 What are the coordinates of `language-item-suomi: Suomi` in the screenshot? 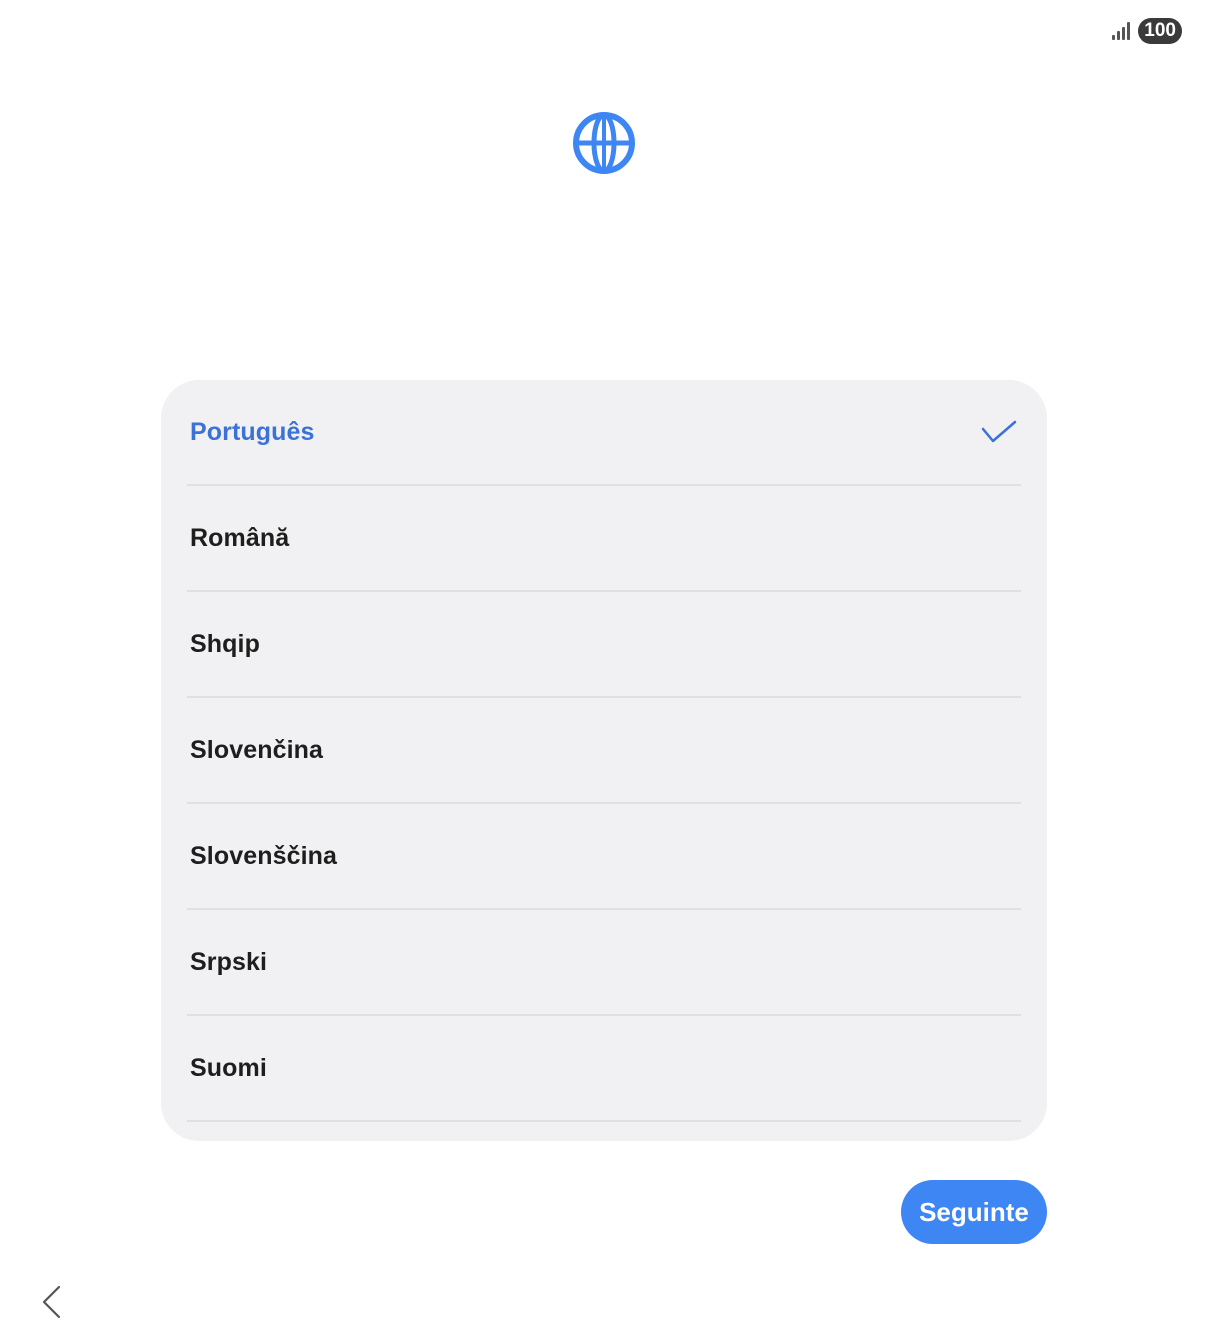 It's located at (604, 1069).